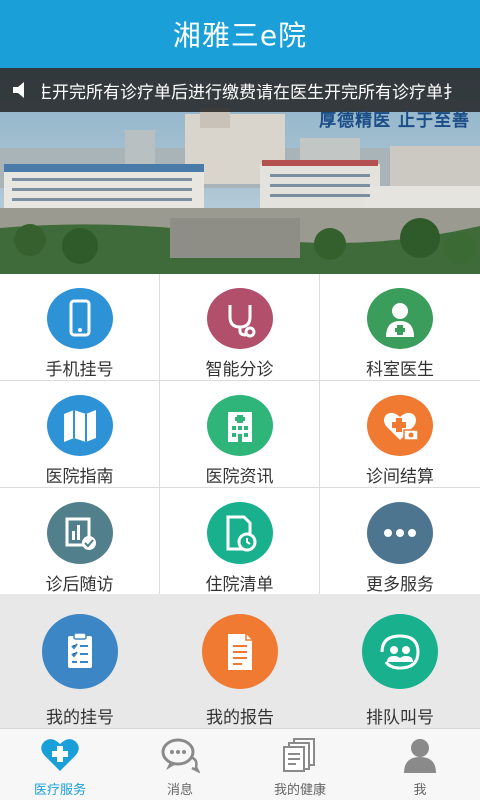  I want to click on service-label: 诊间结算, so click(400, 477).